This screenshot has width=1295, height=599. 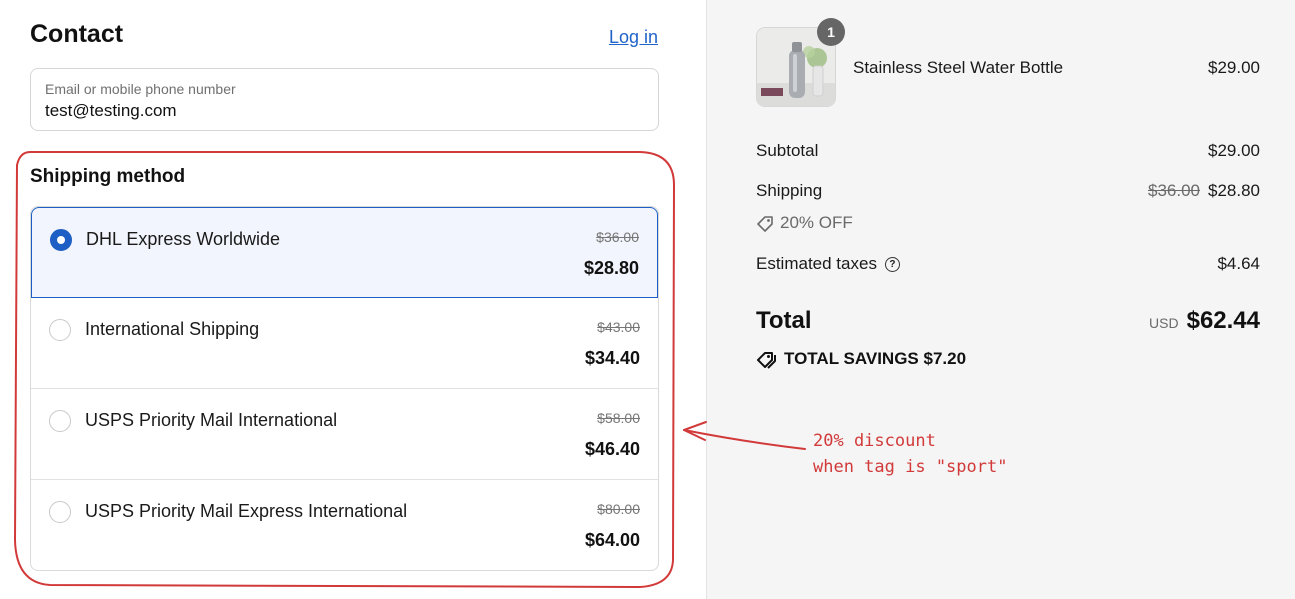 I want to click on shipping-discounted-price: $28.80, so click(x=1234, y=190).